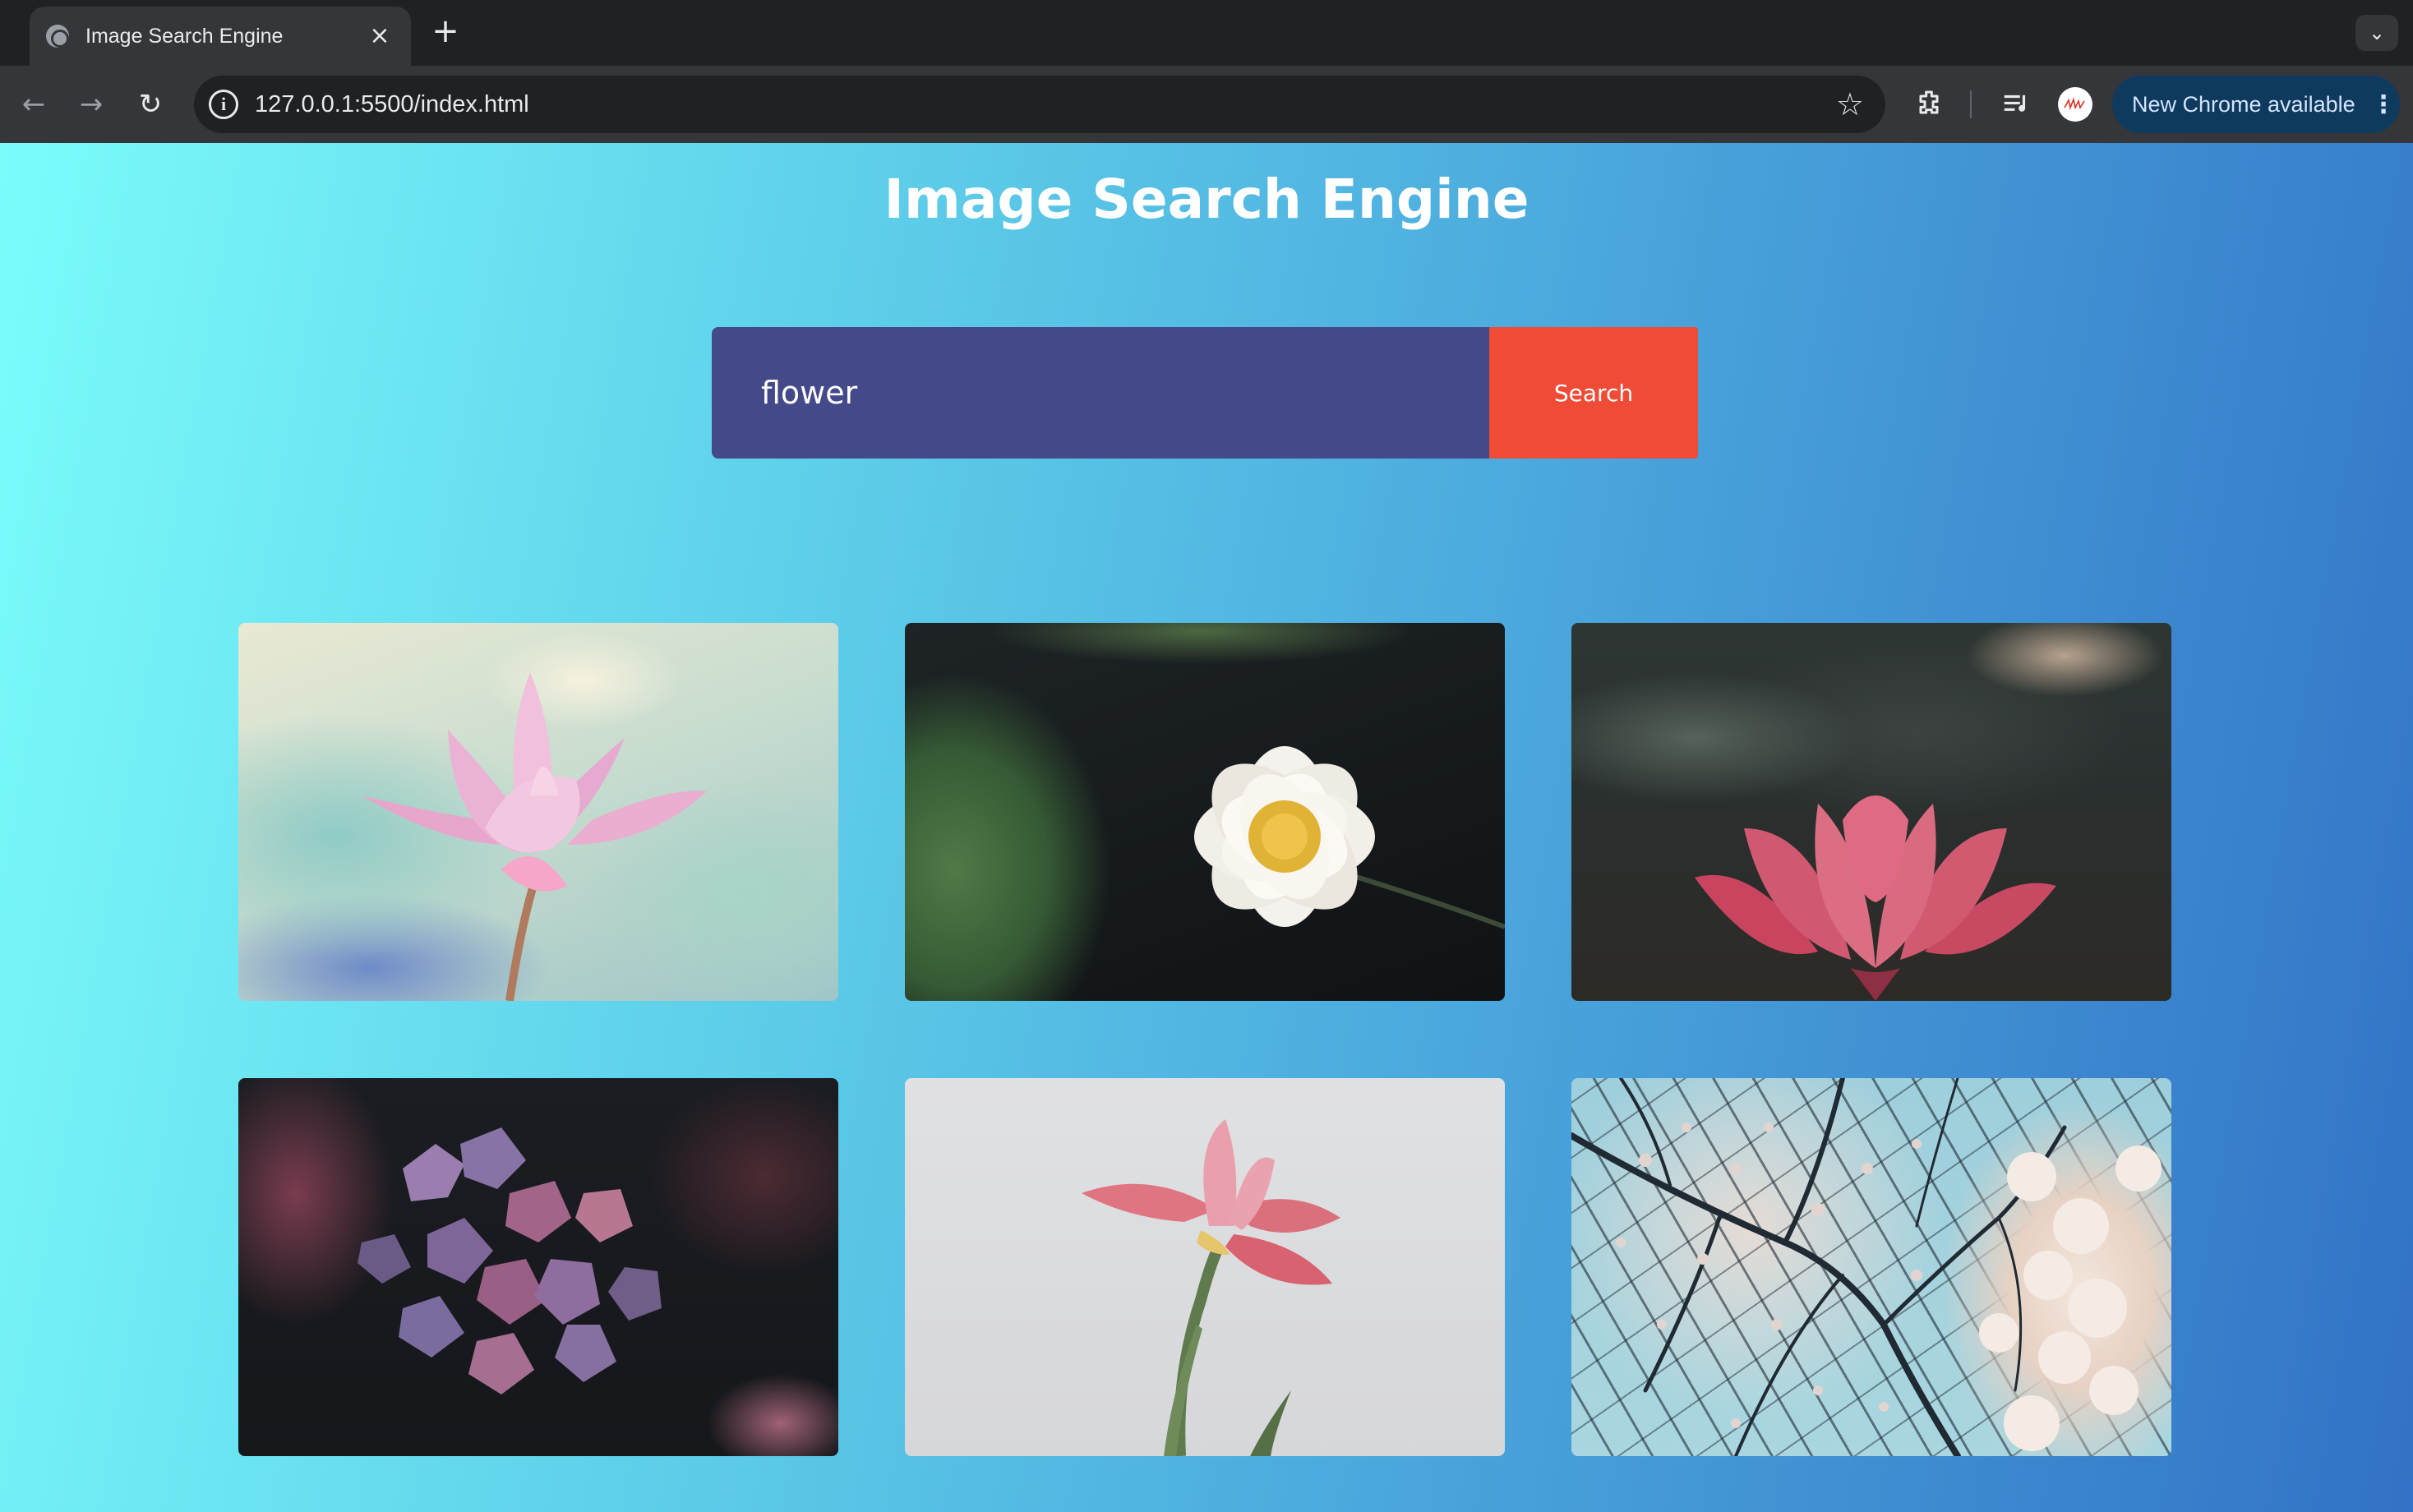 Image resolution: width=2413 pixels, height=1512 pixels. Describe the element at coordinates (1205, 1267) in the screenshot. I see `result-image-pink-iris` at that location.